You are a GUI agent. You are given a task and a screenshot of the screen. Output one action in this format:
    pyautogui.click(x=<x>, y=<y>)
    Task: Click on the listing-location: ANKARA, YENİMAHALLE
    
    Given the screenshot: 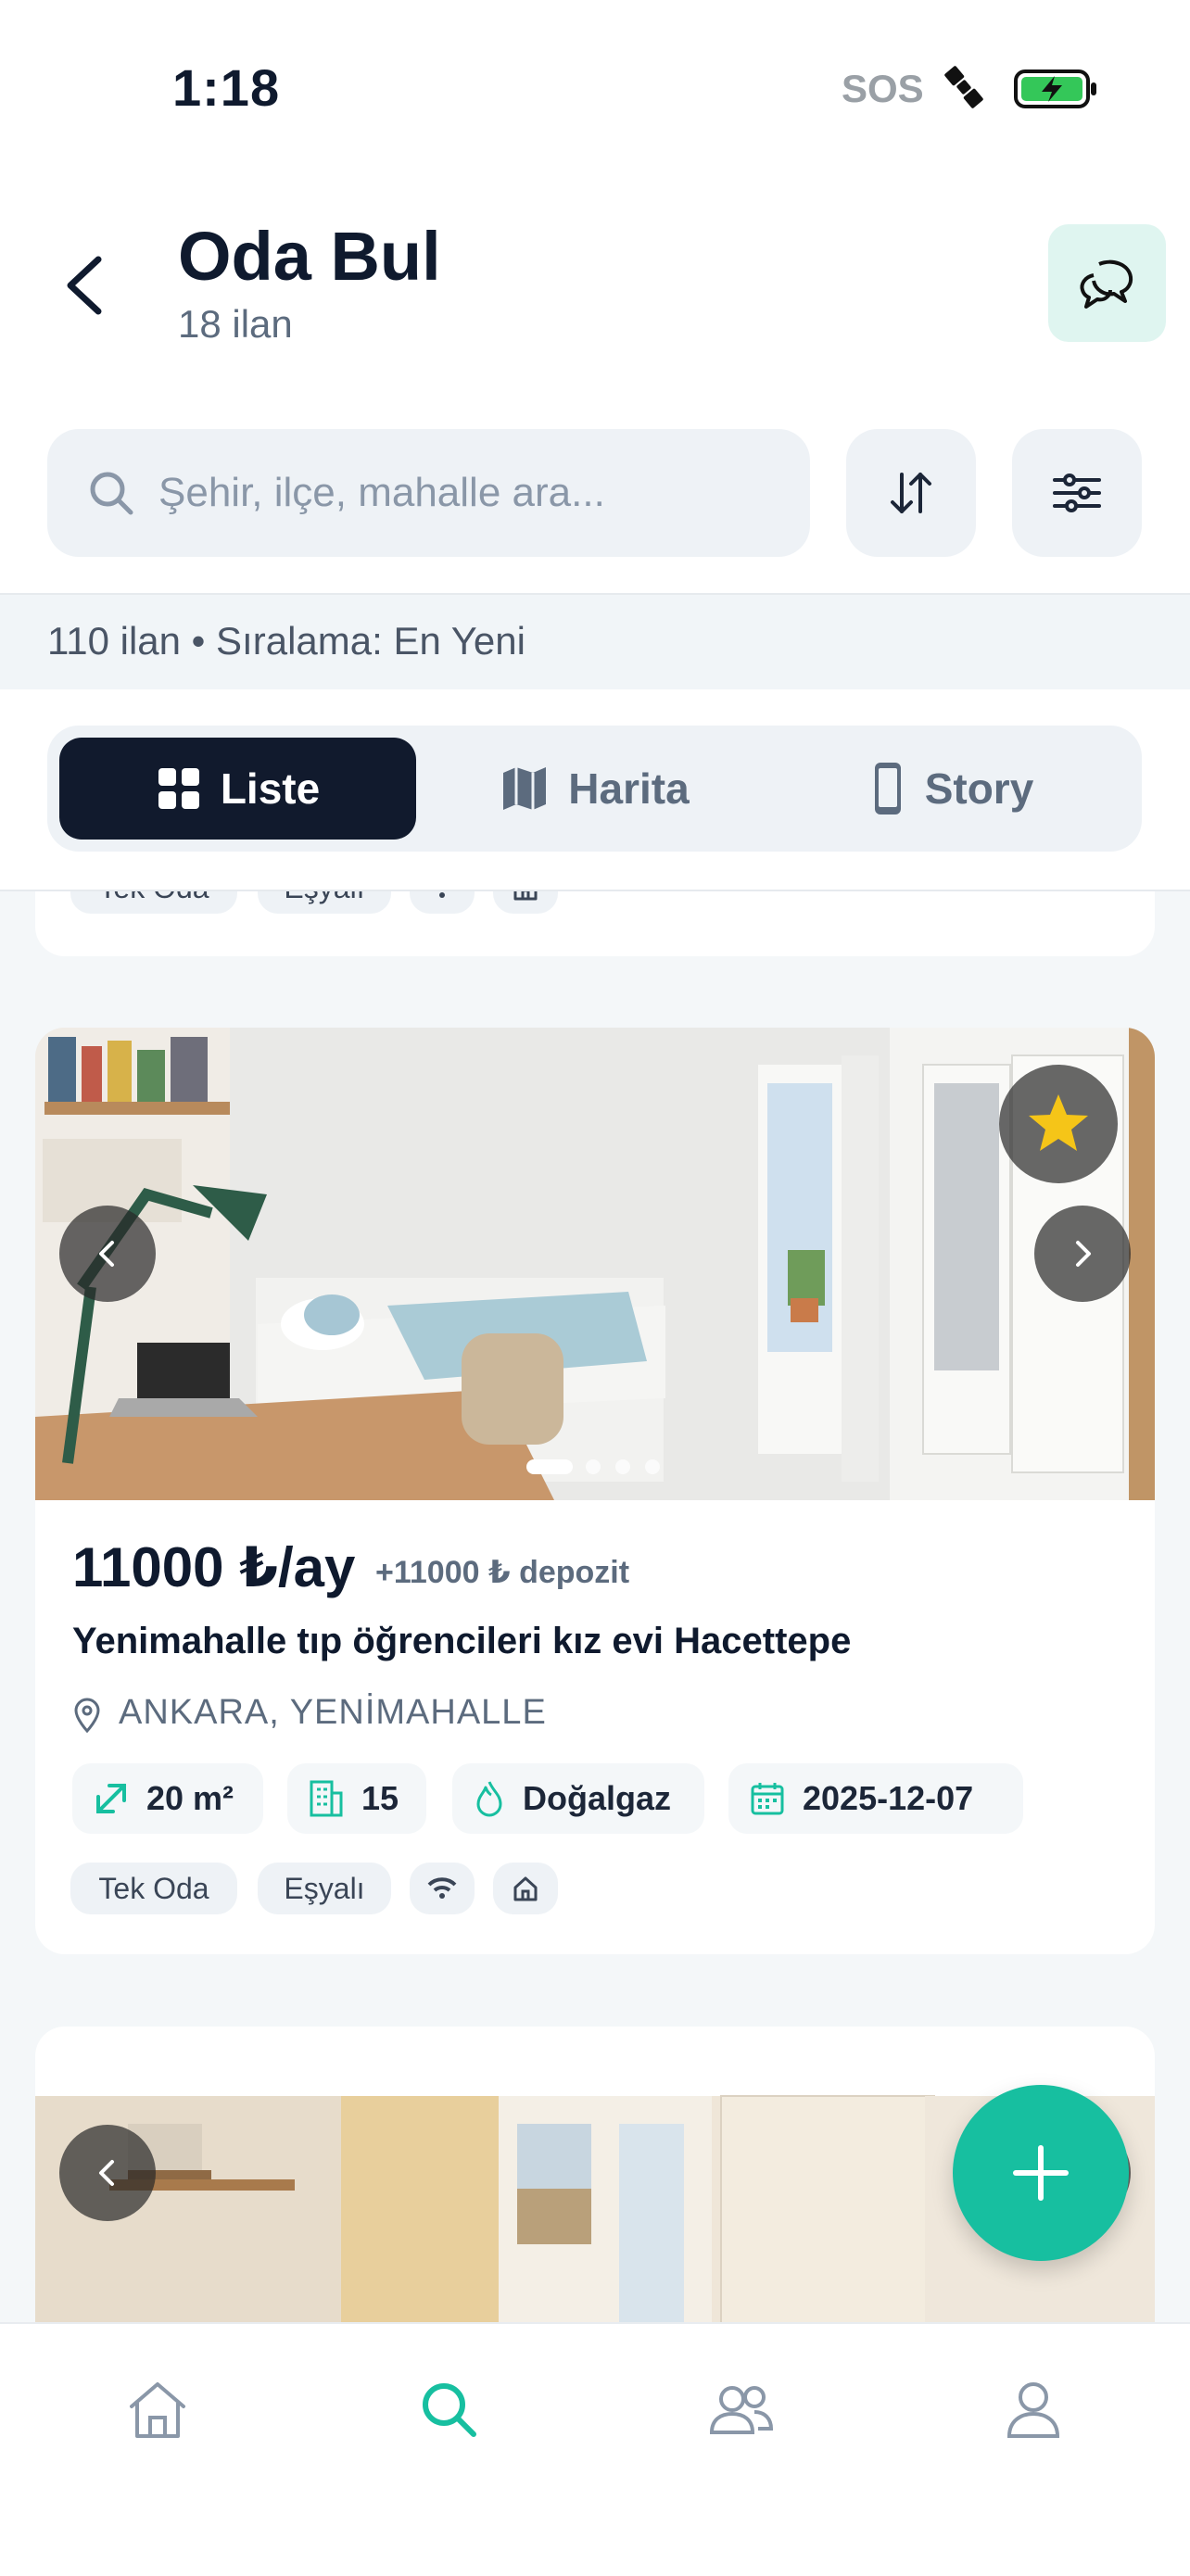 What is the action you would take?
    pyautogui.click(x=333, y=1713)
    